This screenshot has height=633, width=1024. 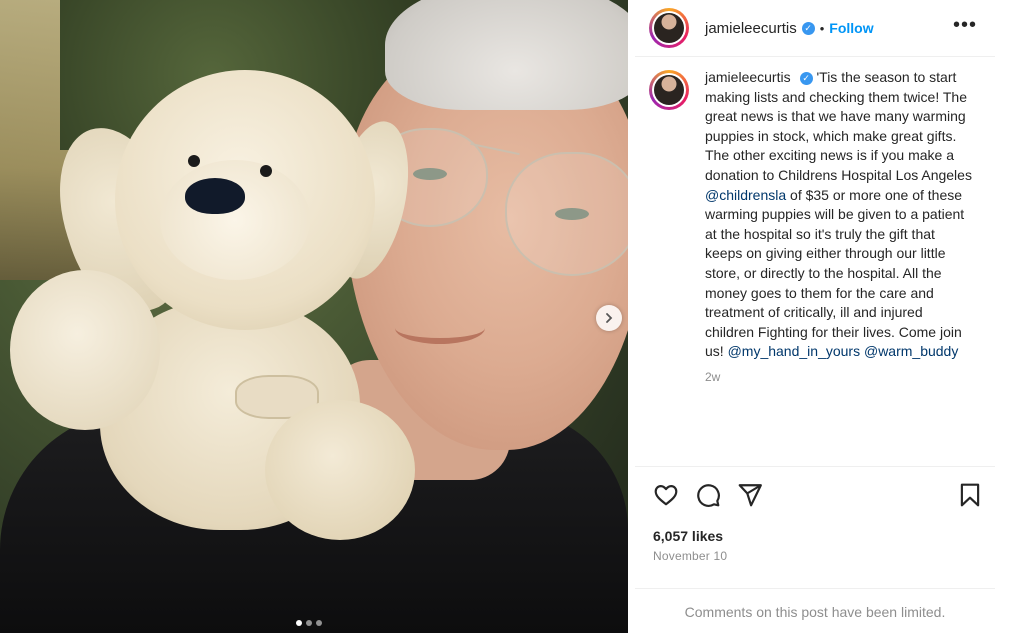 I want to click on hair, so click(x=506, y=55).